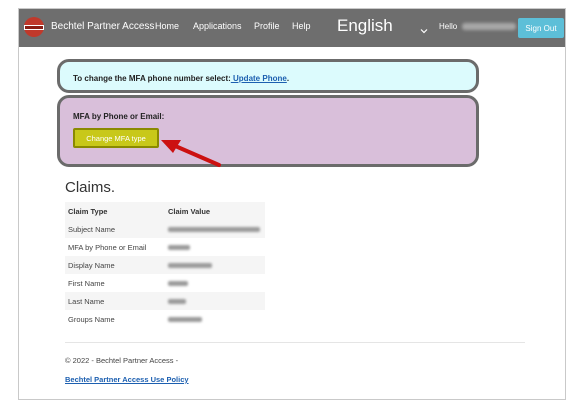  I want to click on mfa-type-panel: MFA by Phone or Email: Change MFA type, so click(268, 131).